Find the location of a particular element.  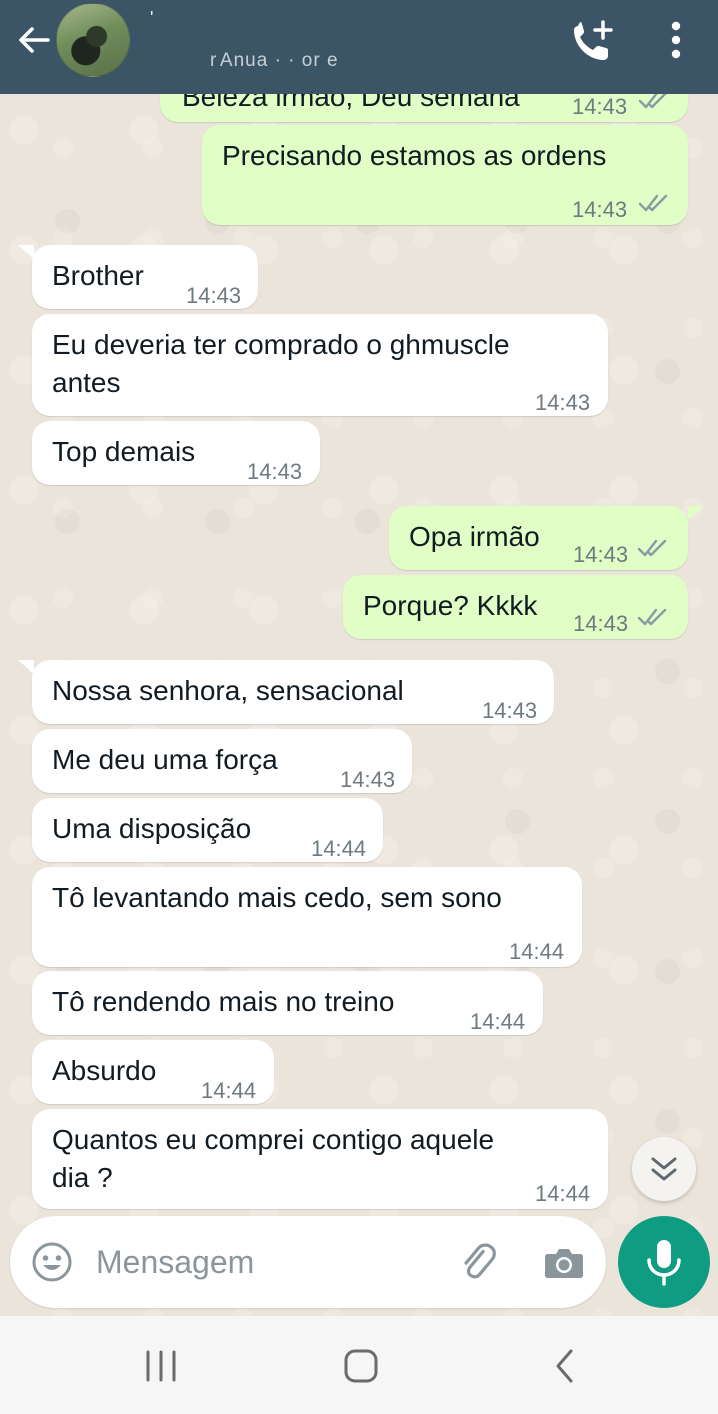

message-bubble-incoming: Absurdo 14:44 is located at coordinates (153, 1072).